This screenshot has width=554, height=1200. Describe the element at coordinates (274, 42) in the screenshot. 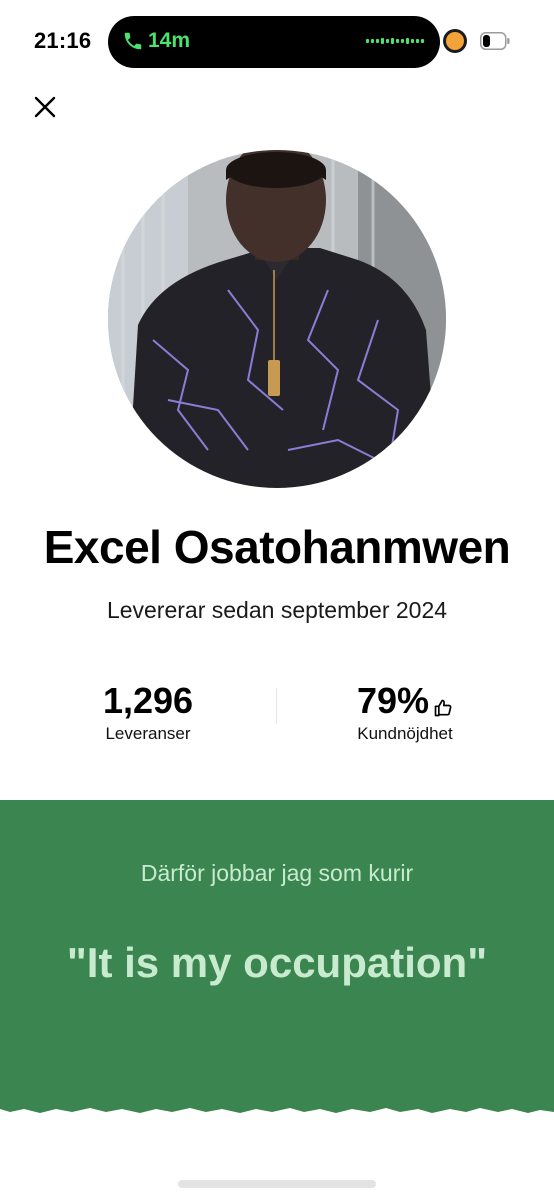

I see `call-activity-pill: 14m` at that location.